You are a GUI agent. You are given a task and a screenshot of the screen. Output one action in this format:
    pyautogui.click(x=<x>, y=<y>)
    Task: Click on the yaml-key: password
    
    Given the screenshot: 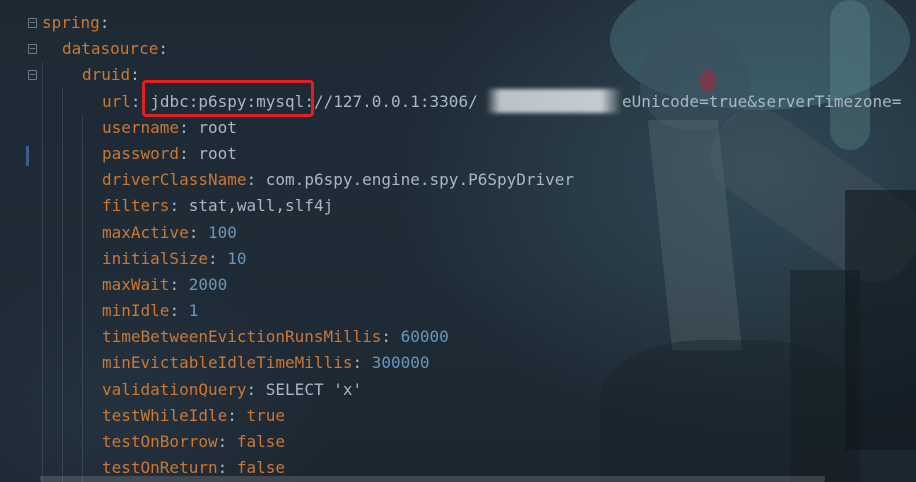 What is the action you would take?
    pyautogui.click(x=141, y=153)
    